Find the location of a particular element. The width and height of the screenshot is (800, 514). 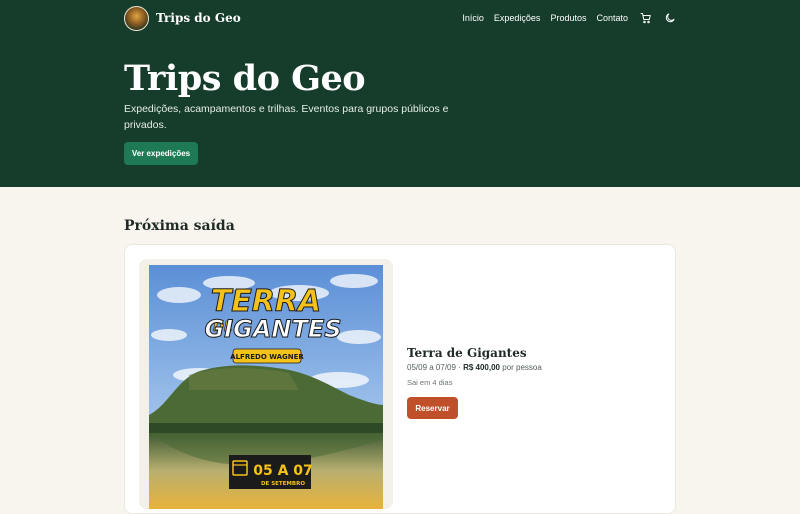

nav-links: Início Expedições Produtos Contato is located at coordinates (569, 18).